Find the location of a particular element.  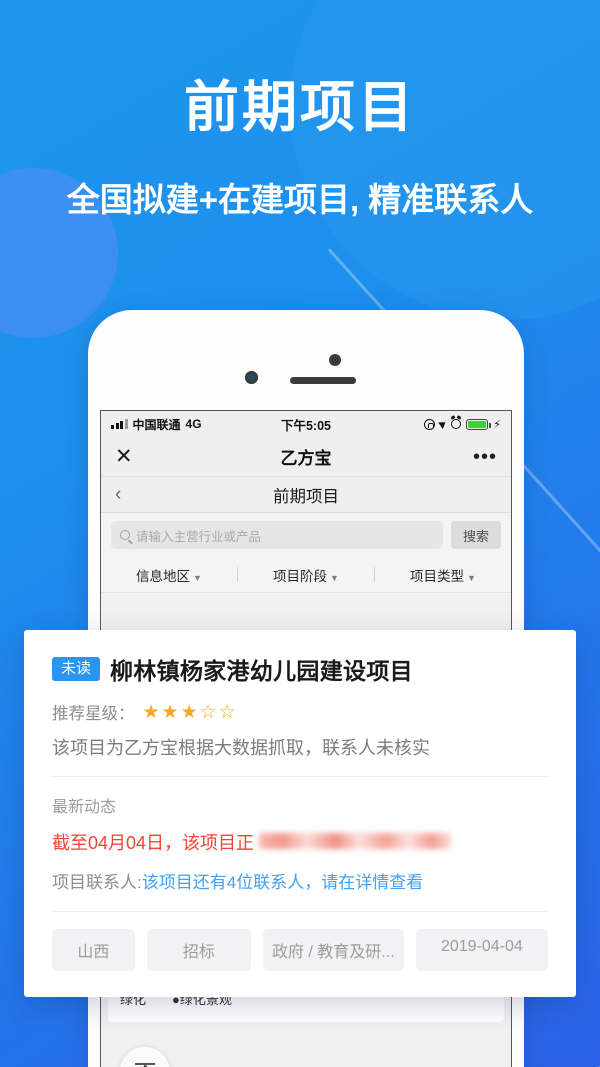

star-rating-icon: ★★★☆☆ is located at coordinates (190, 712).